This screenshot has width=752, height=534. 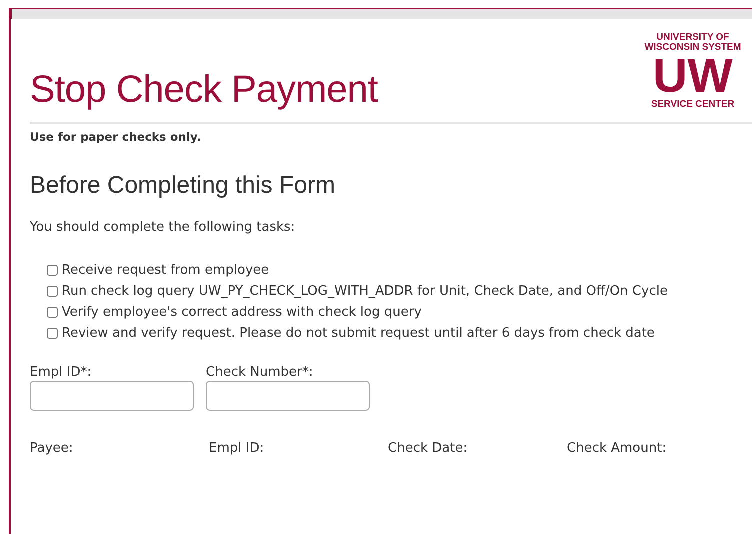 What do you see at coordinates (116, 137) in the screenshot?
I see `note-text: Use for paper checks only.` at bounding box center [116, 137].